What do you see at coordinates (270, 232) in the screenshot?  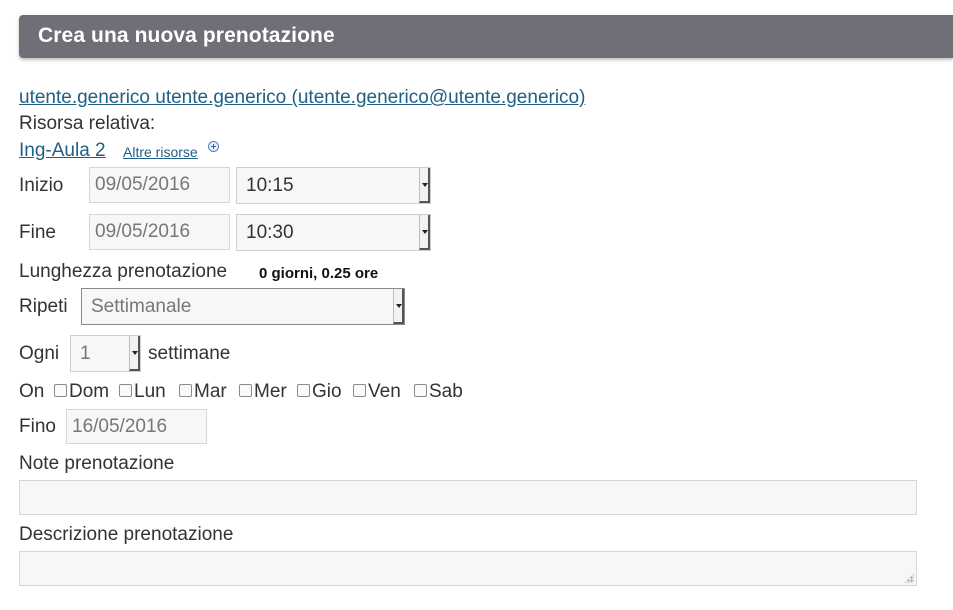 I see `end-time-value: 10:30` at bounding box center [270, 232].